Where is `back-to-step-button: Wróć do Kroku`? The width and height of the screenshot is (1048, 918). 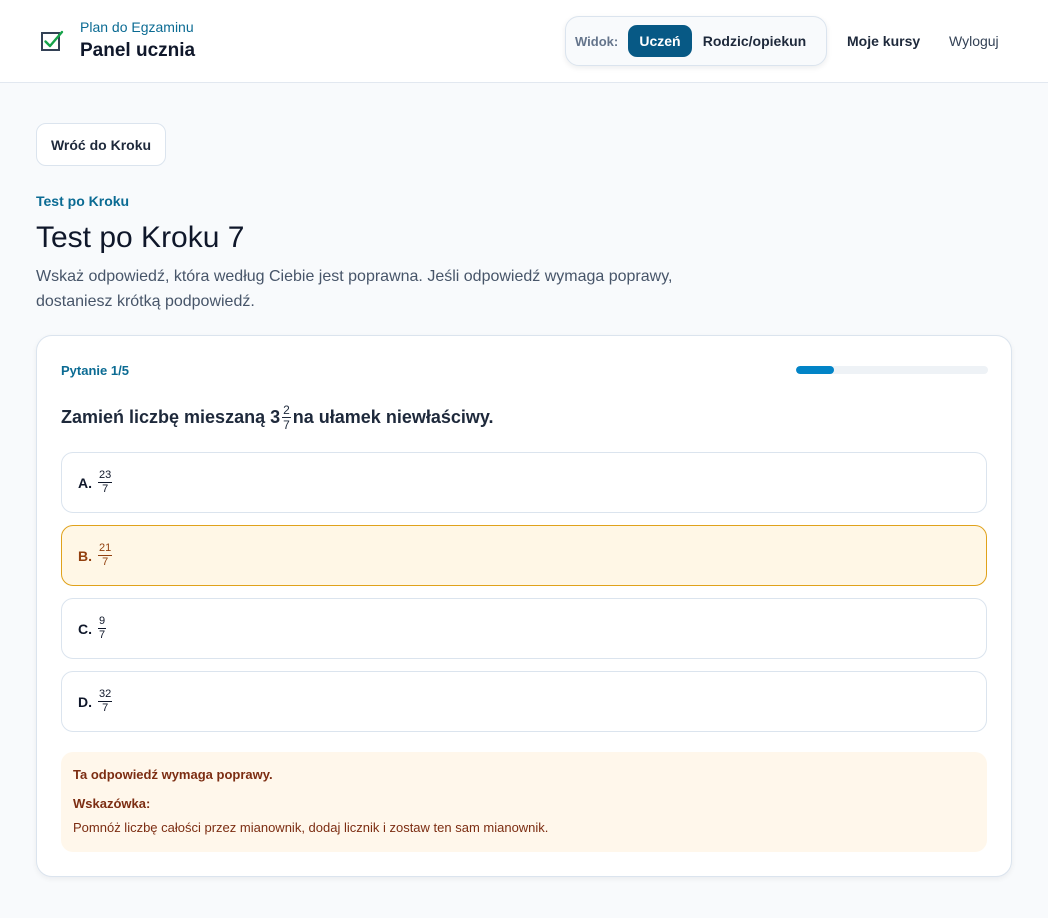 back-to-step-button: Wróć do Kroku is located at coordinates (101, 144).